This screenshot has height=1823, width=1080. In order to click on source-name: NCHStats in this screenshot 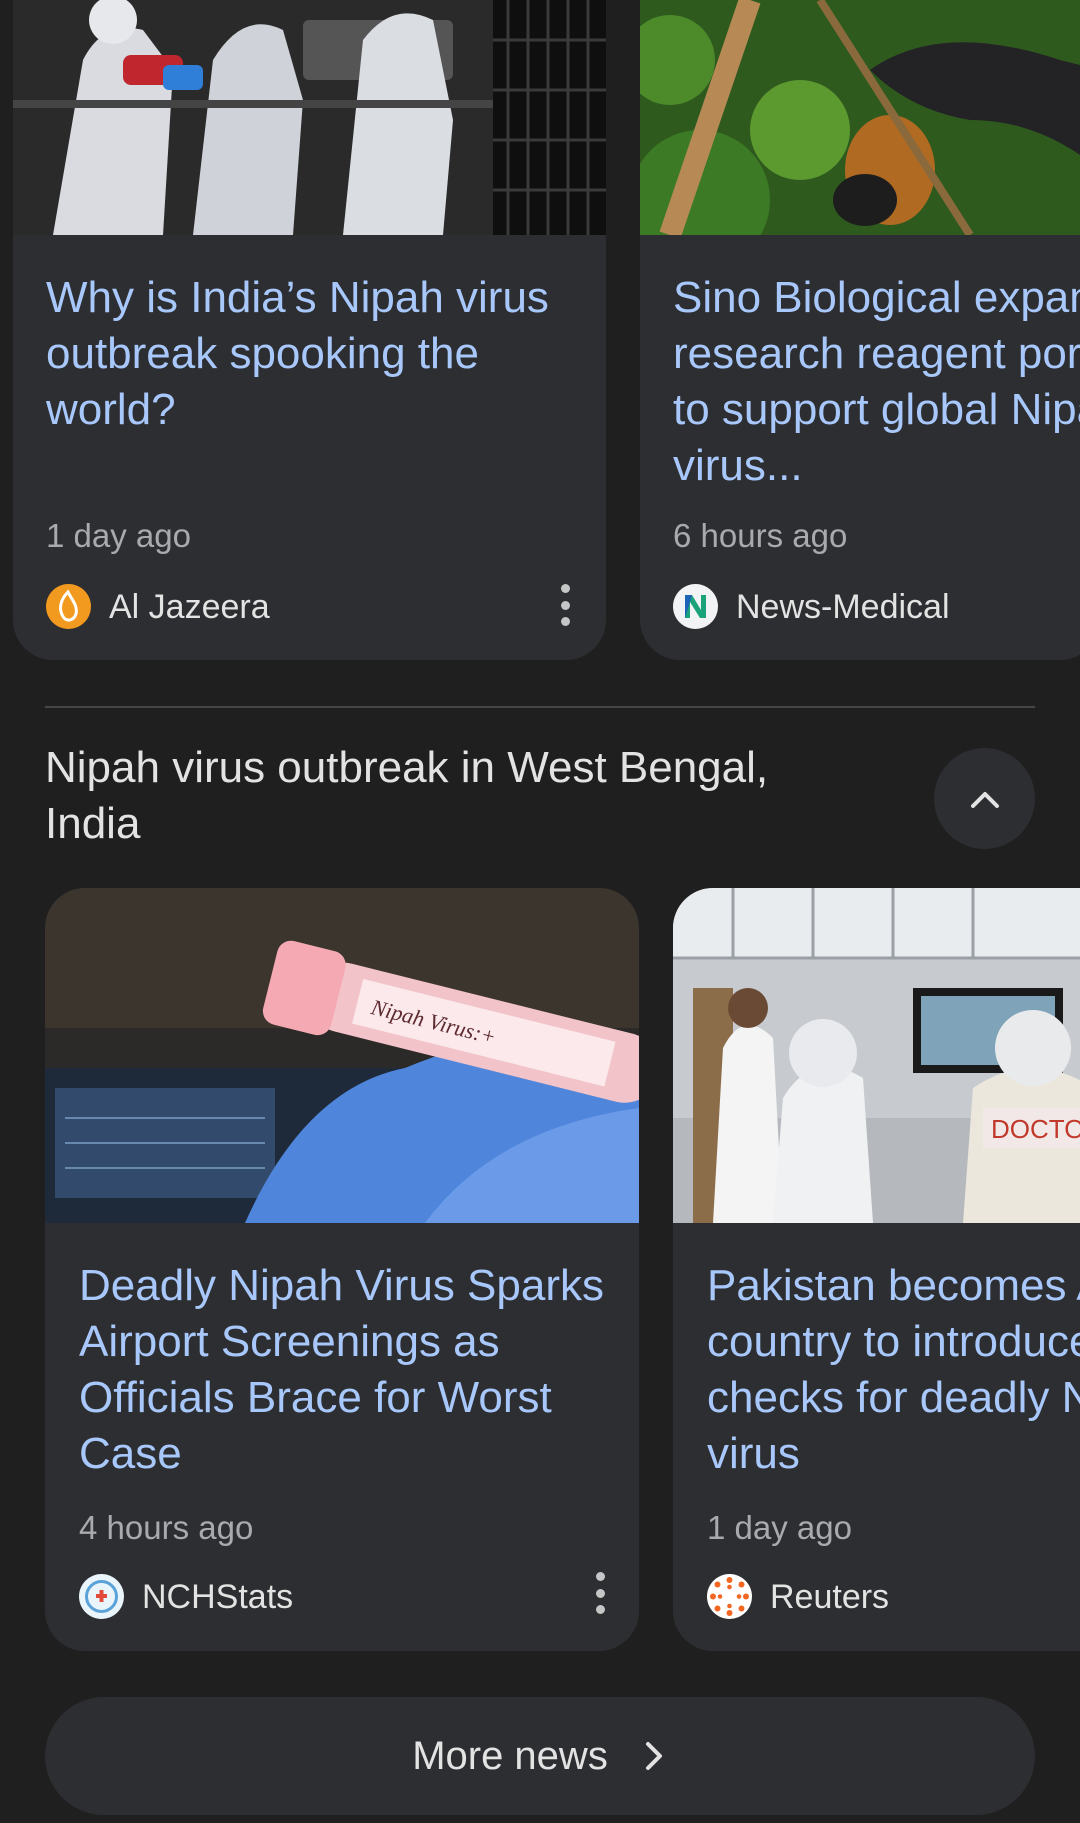, I will do `click(218, 1596)`.